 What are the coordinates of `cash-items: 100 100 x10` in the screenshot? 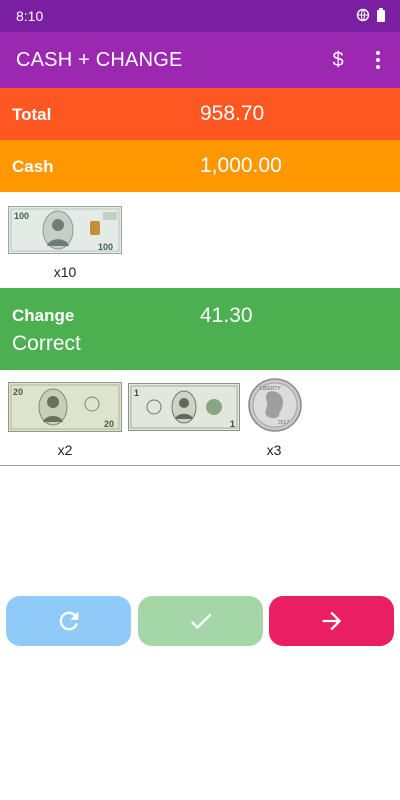 It's located at (200, 240).